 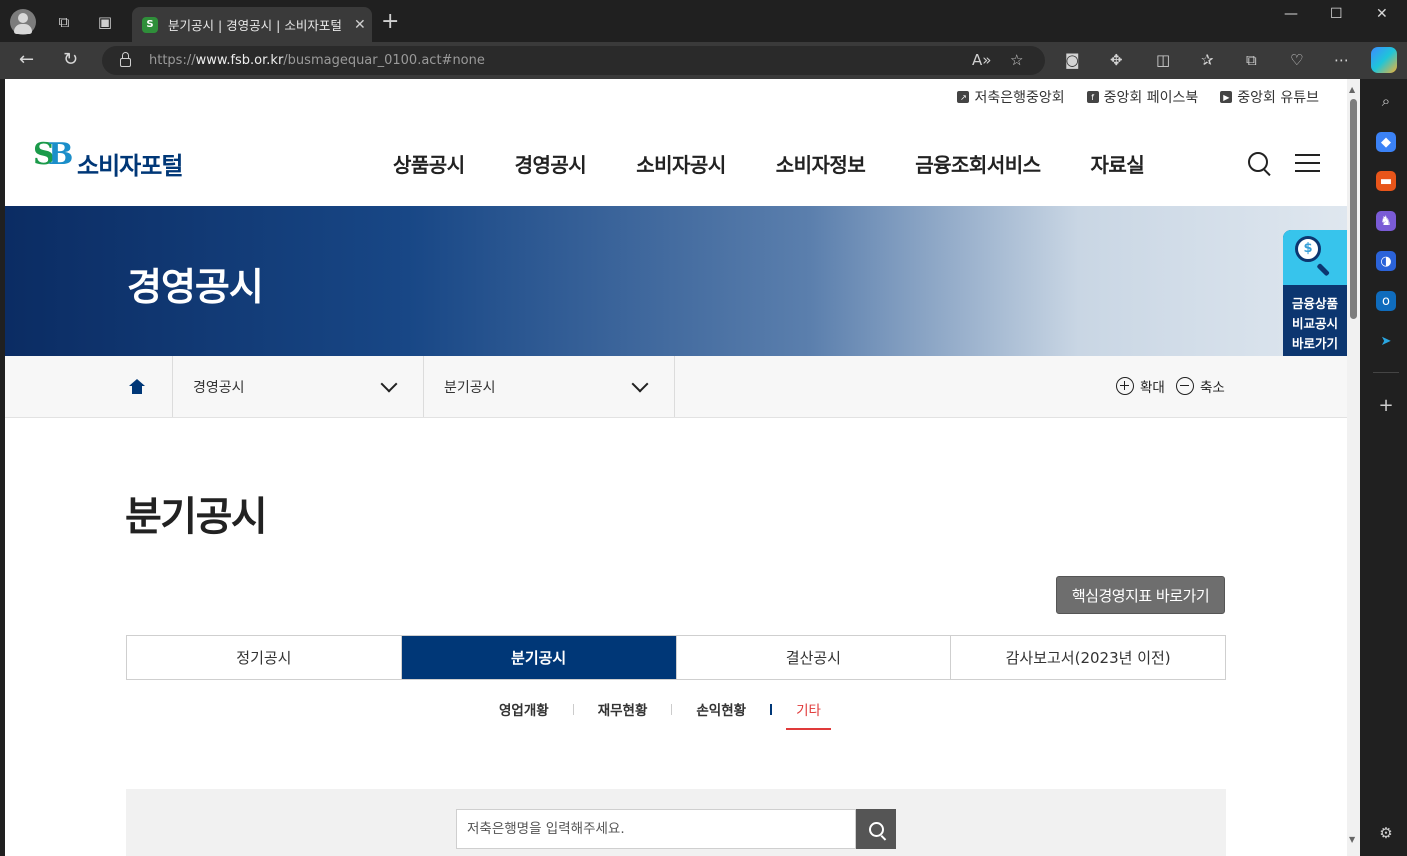 What do you see at coordinates (978, 163) in the screenshot?
I see `gnb-item-financial-inquiry: 금융조회서비스` at bounding box center [978, 163].